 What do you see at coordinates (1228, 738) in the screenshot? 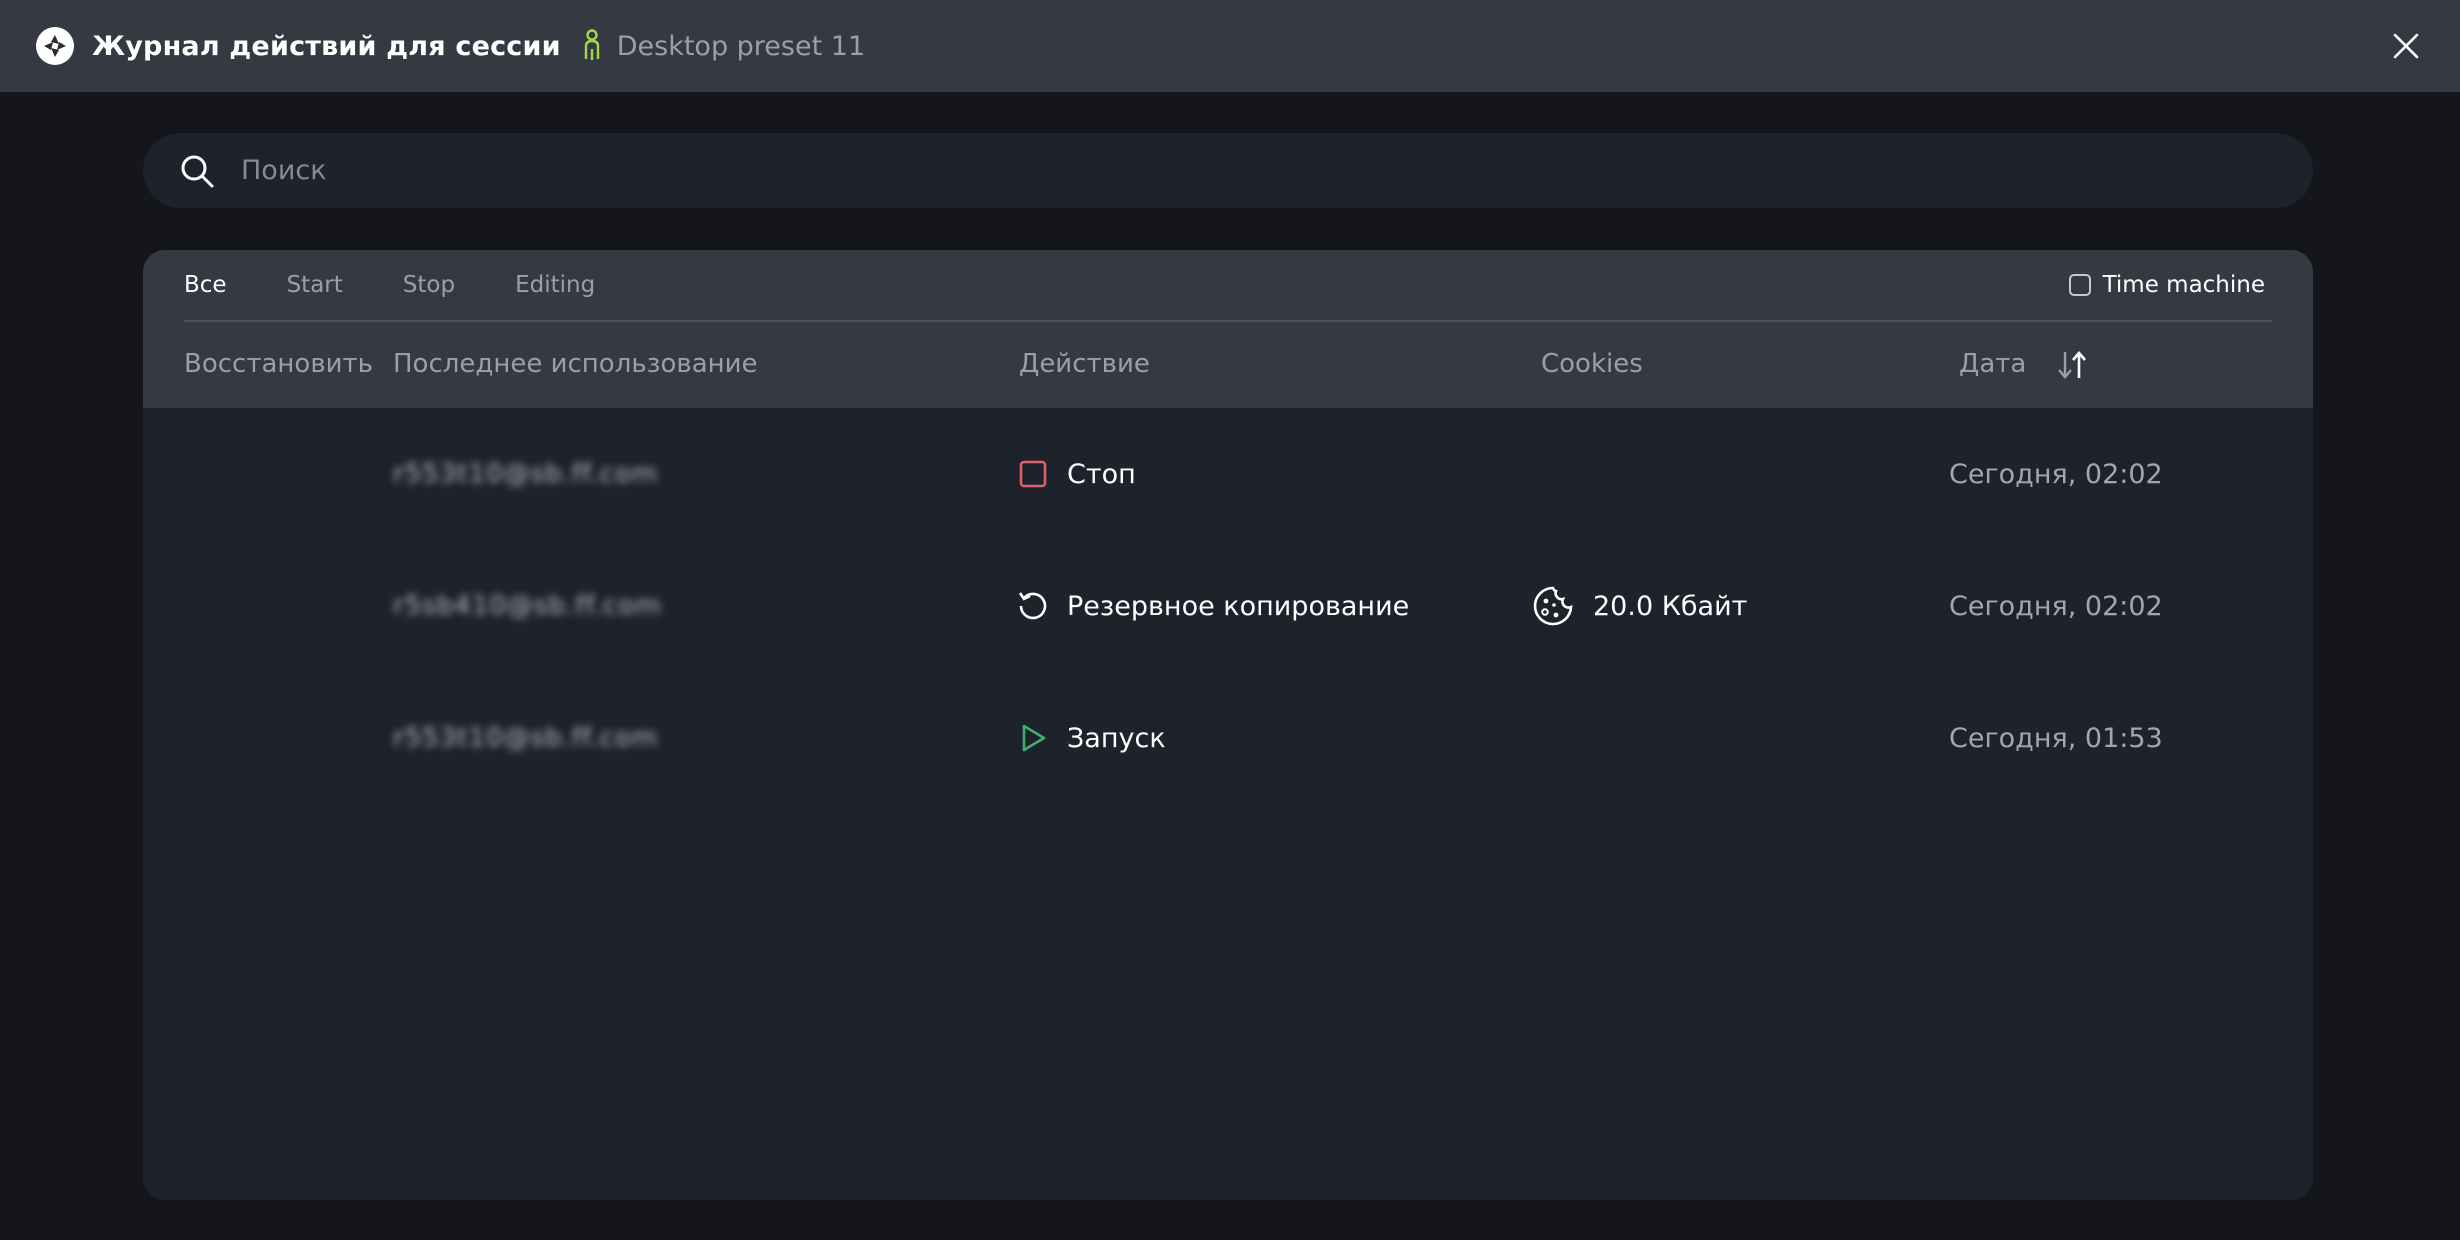
I see `table-row: r553t10@sb.ff.com Запуск Сегодня, 01:53` at bounding box center [1228, 738].